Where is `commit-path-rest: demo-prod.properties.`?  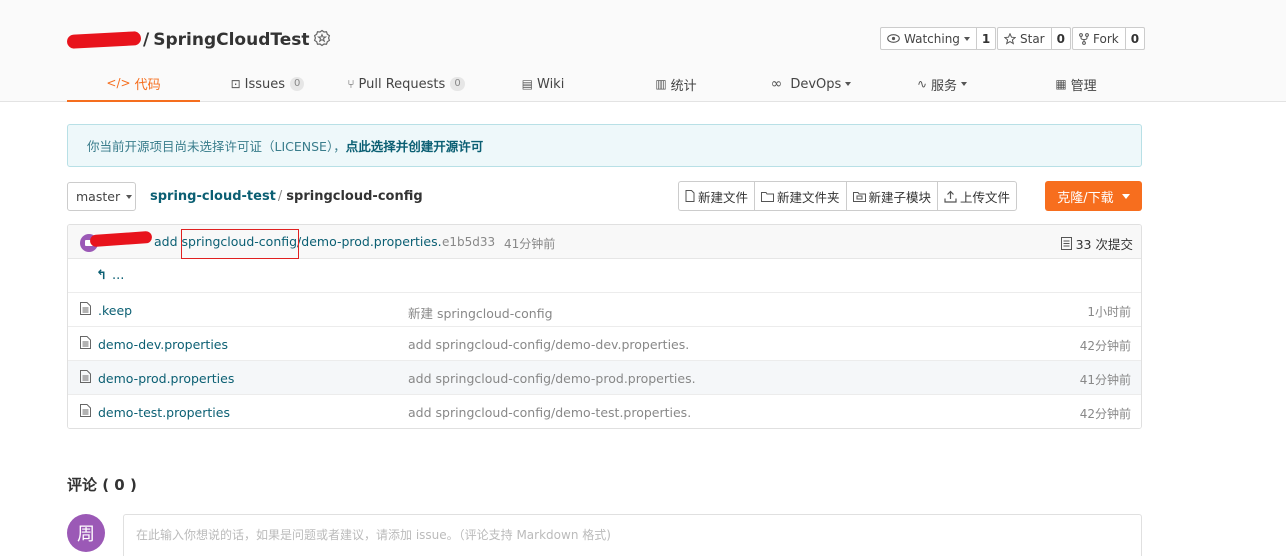 commit-path-rest: demo-prod.properties. is located at coordinates (371, 241).